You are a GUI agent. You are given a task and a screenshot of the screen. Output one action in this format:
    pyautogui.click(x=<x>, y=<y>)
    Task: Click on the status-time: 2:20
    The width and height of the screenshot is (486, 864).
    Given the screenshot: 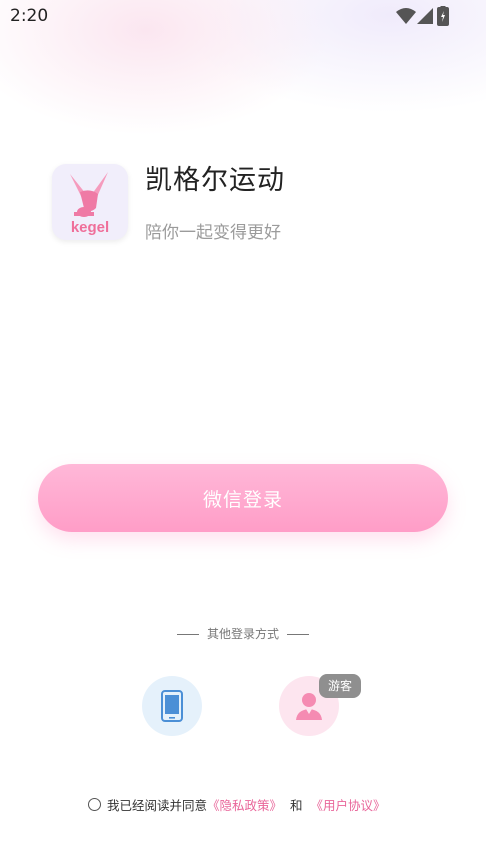 What is the action you would take?
    pyautogui.click(x=29, y=16)
    